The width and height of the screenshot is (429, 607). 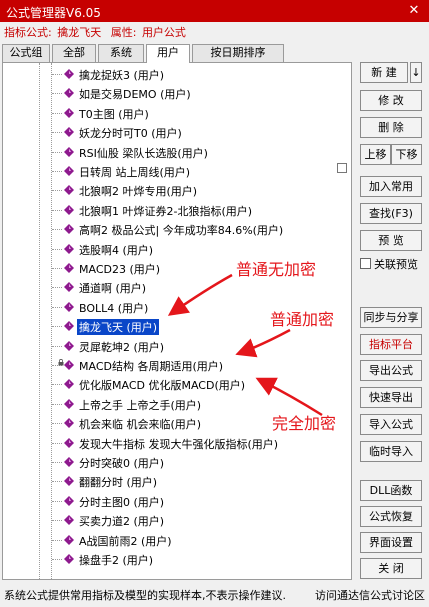 I want to click on tab-all: 全部, so click(x=74, y=53).